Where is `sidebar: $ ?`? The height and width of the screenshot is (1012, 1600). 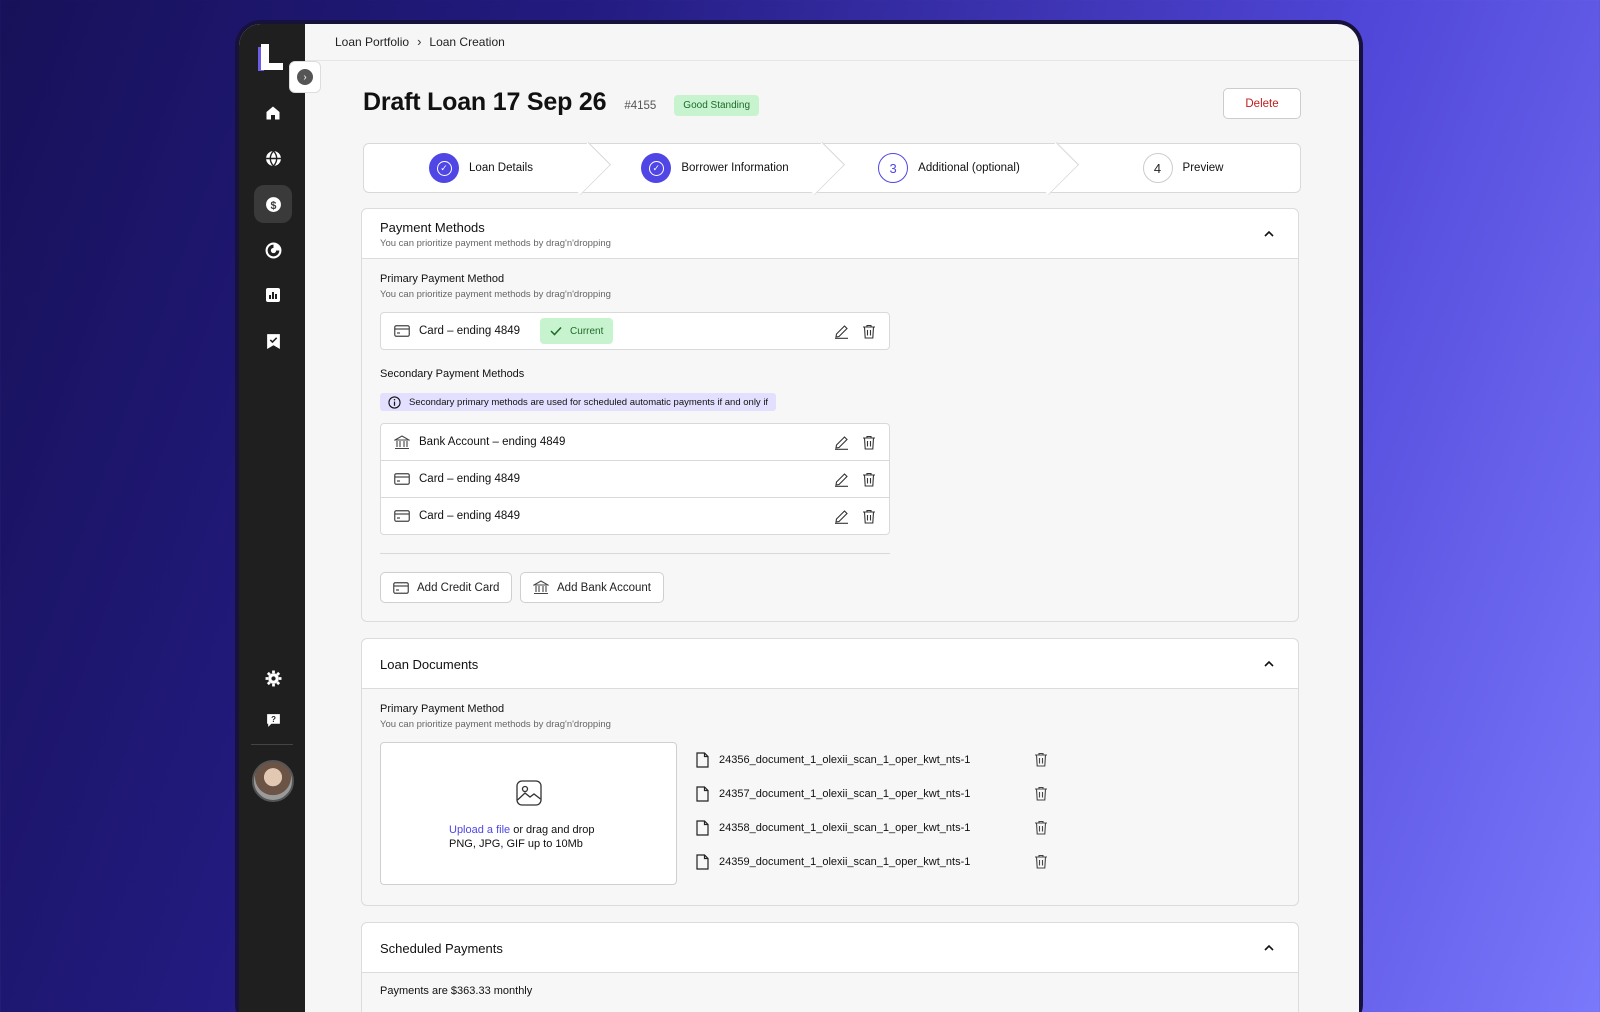
sidebar: $ ? is located at coordinates (272, 518).